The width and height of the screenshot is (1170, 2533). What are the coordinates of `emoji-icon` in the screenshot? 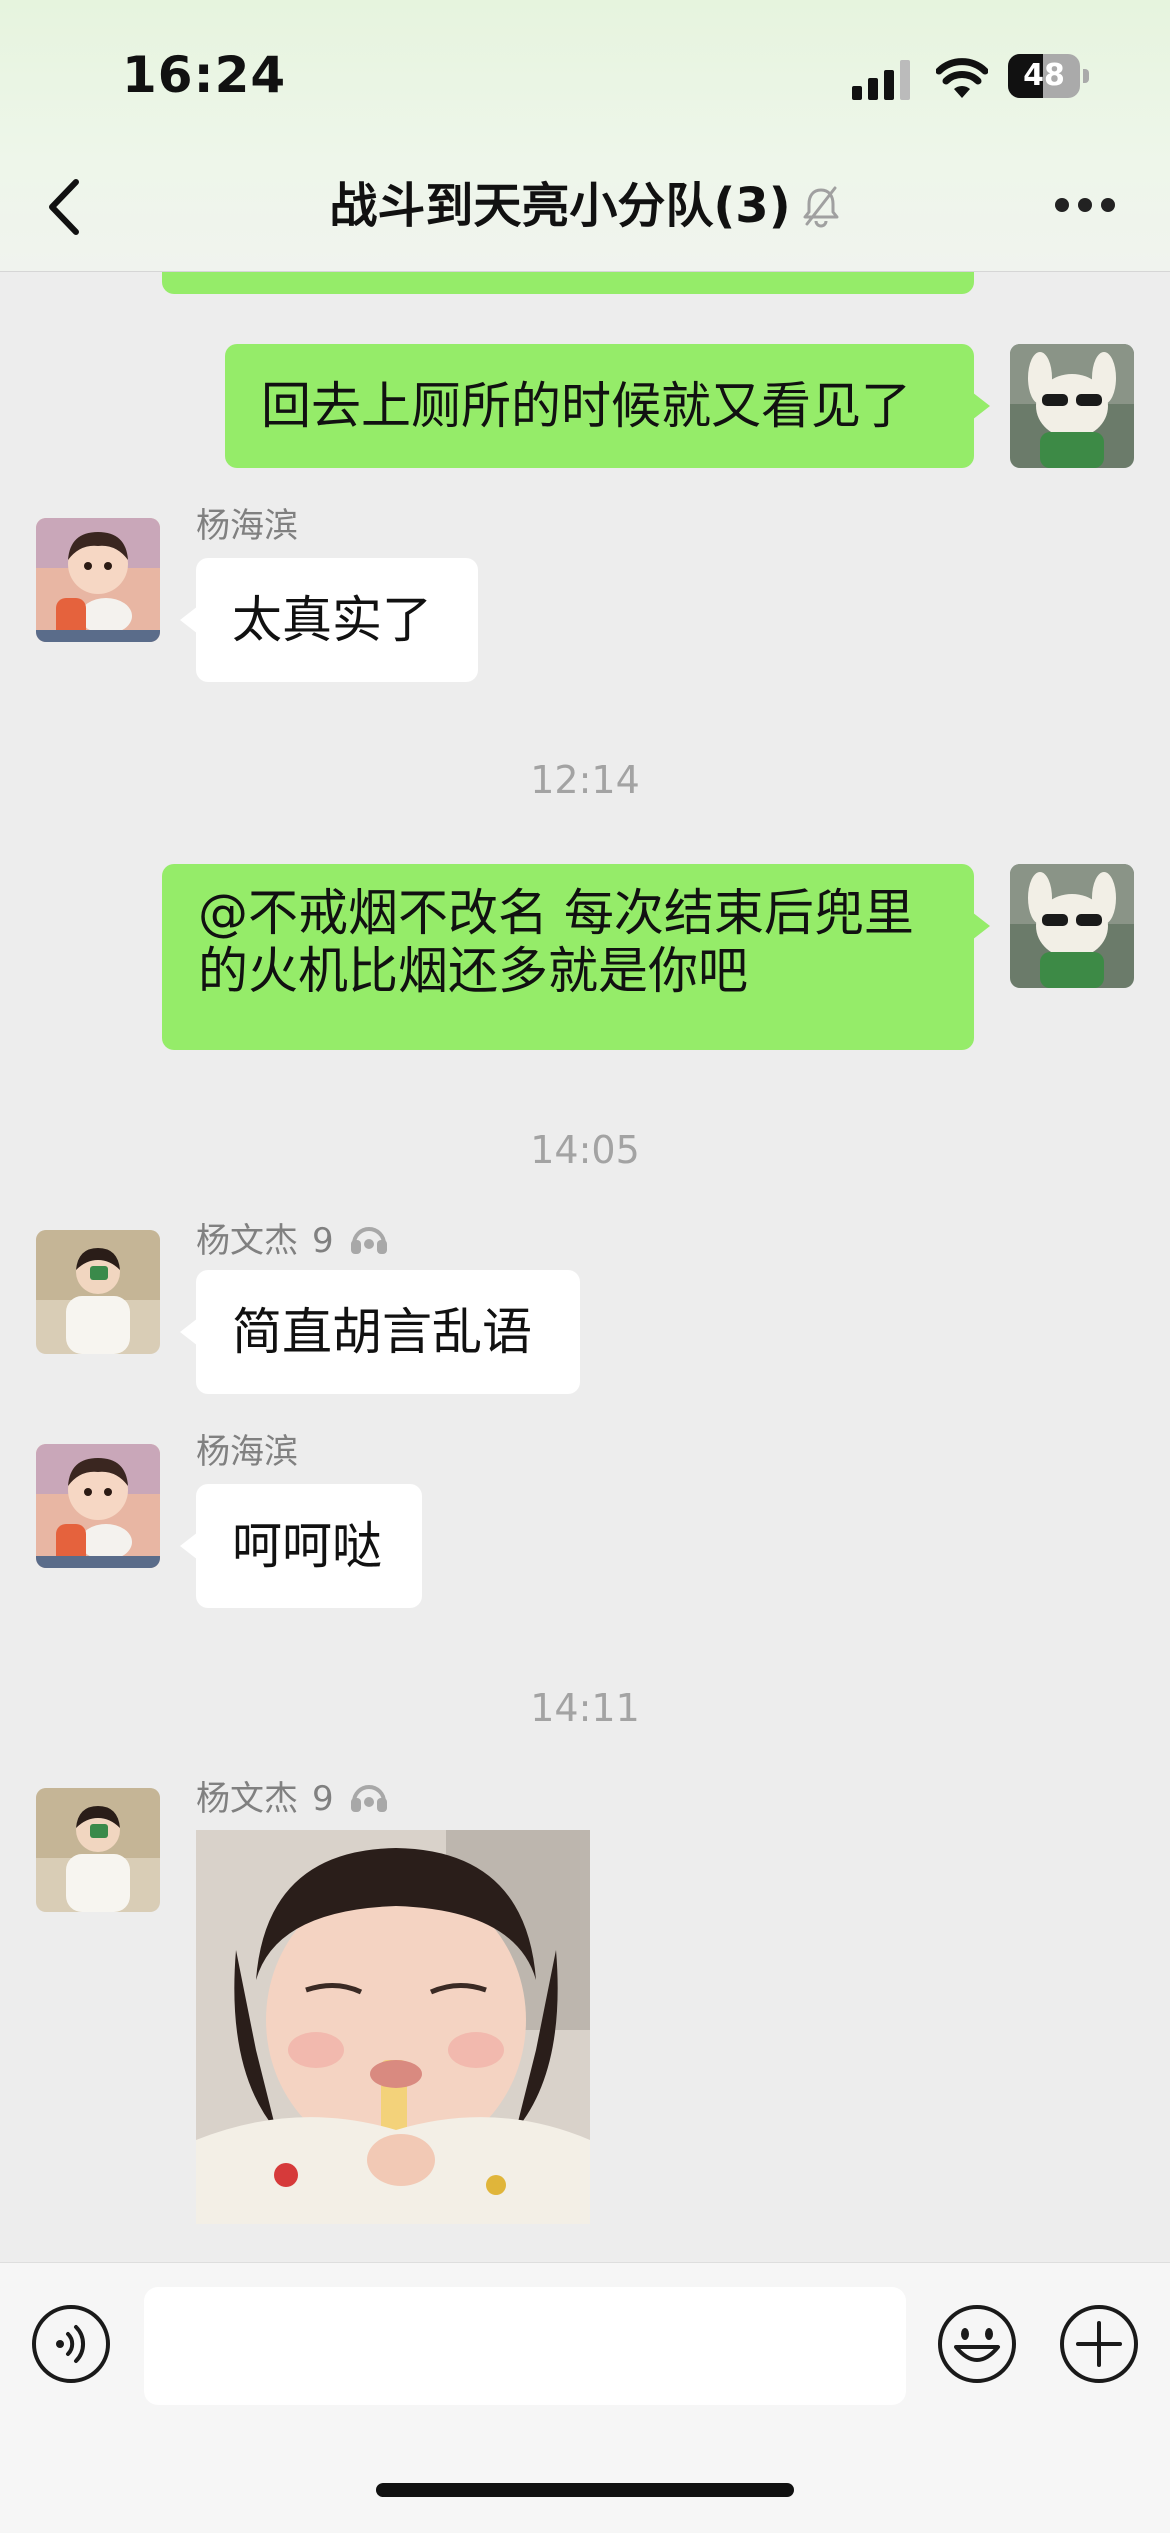 It's located at (977, 2344).